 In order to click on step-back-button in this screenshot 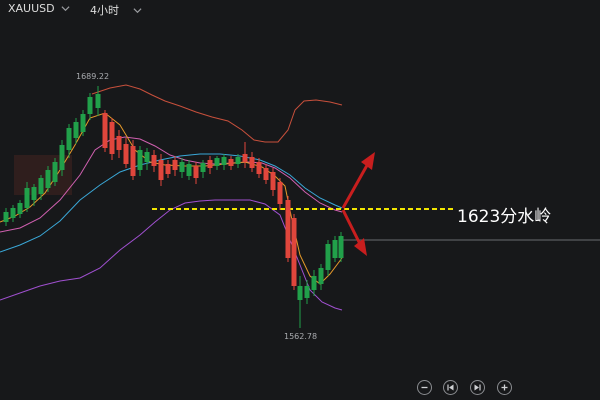, I will do `click(450, 387)`.